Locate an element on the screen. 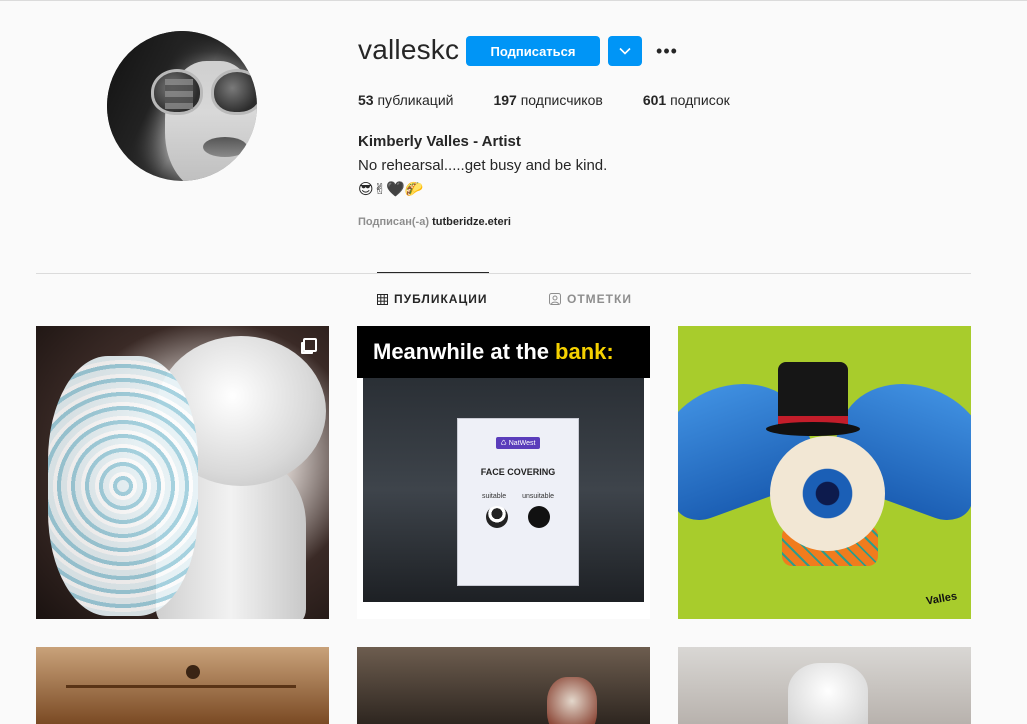 The height and width of the screenshot is (724, 1027). more-options-button: ••• is located at coordinates (667, 51).